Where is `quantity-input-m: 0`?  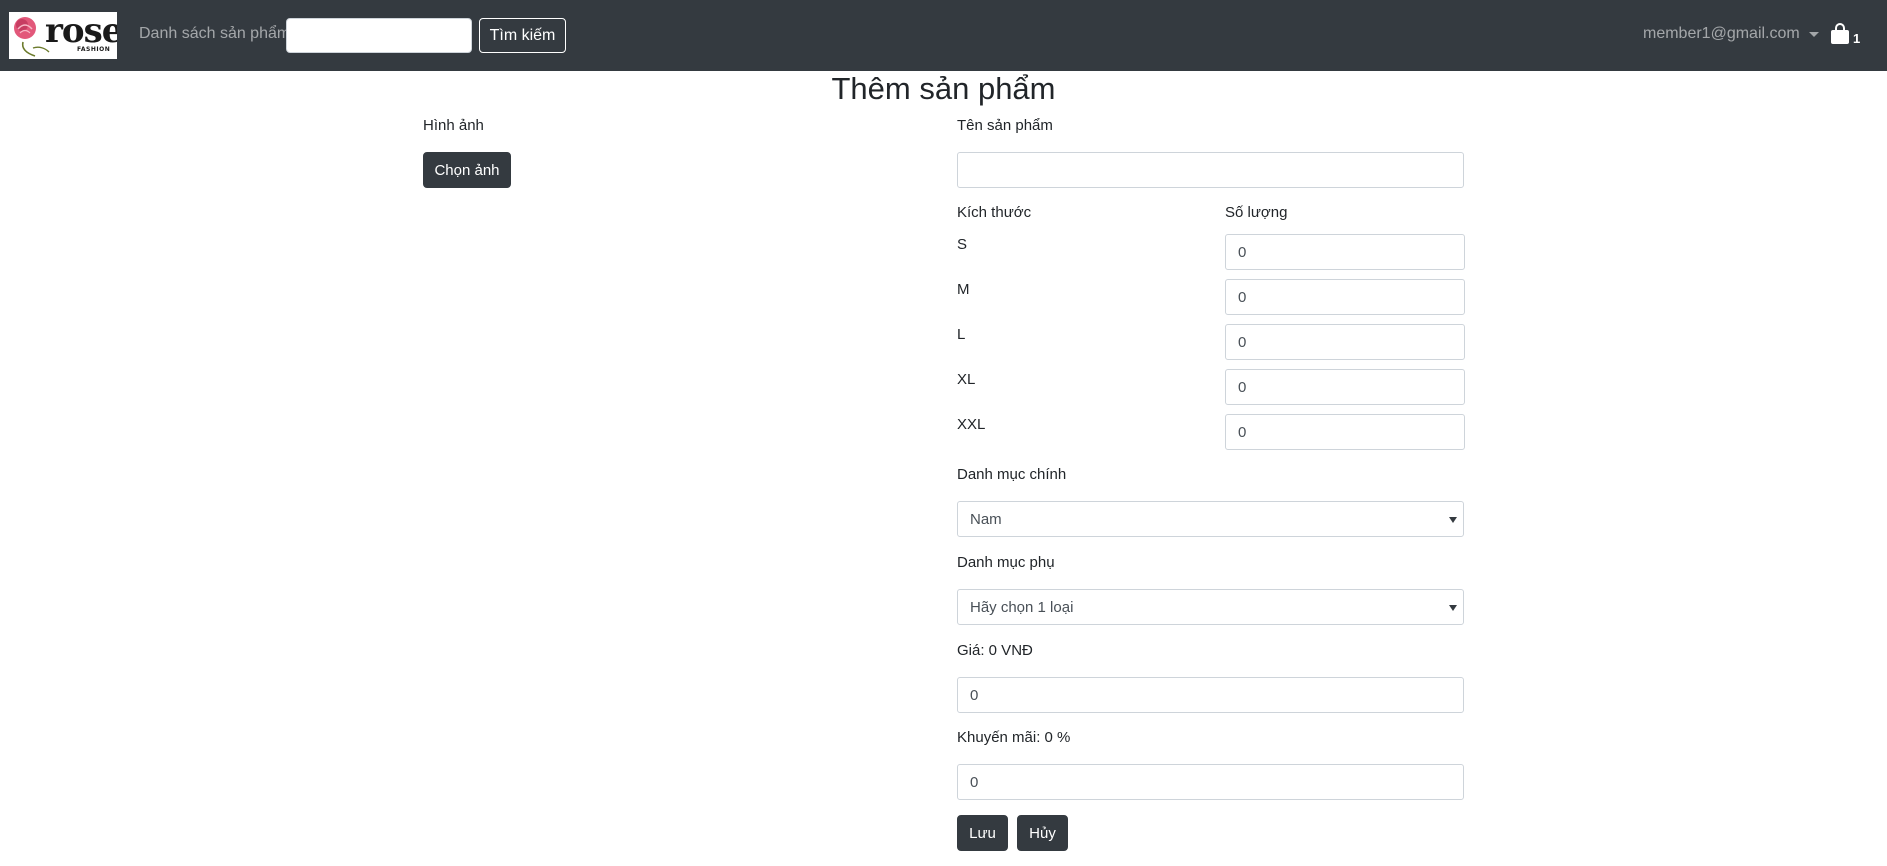 quantity-input-m: 0 is located at coordinates (1345, 297).